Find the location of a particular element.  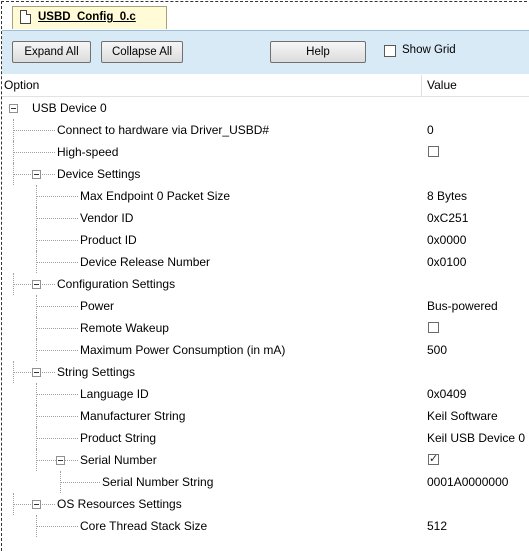

collapse-all-button: Collapse All is located at coordinates (142, 52).